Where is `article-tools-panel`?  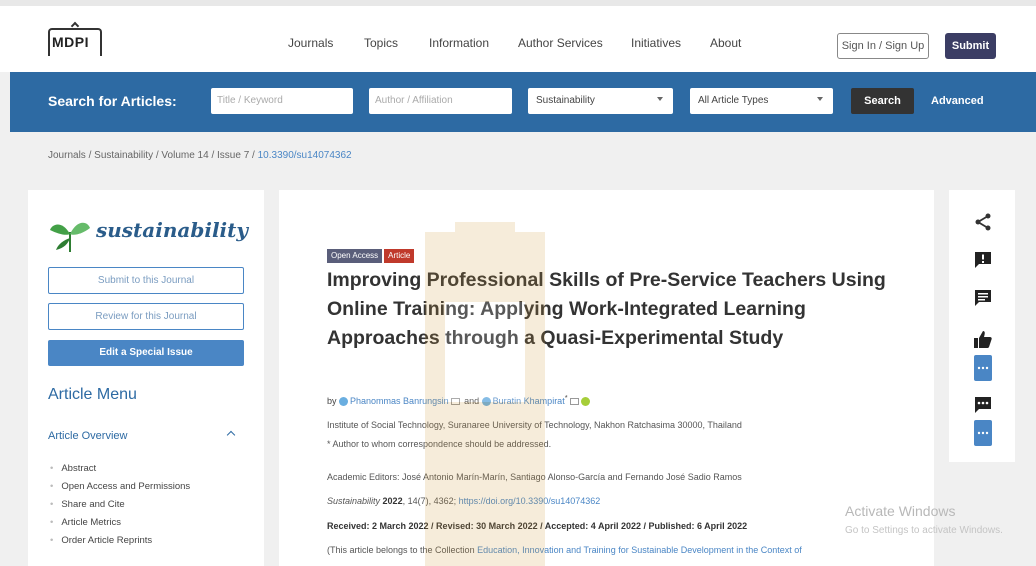
article-tools-panel is located at coordinates (982, 326).